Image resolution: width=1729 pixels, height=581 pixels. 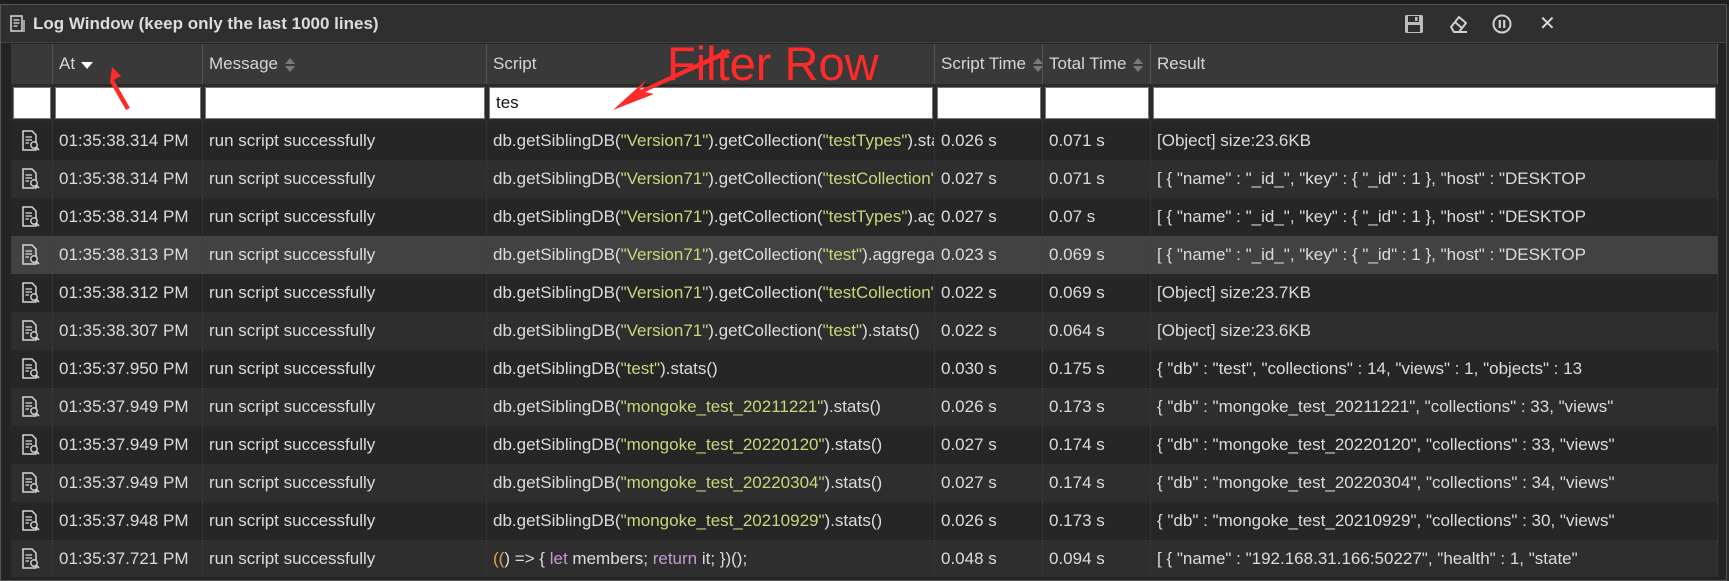 I want to click on cell-result: [Object] size:23.7KB, so click(x=1434, y=293).